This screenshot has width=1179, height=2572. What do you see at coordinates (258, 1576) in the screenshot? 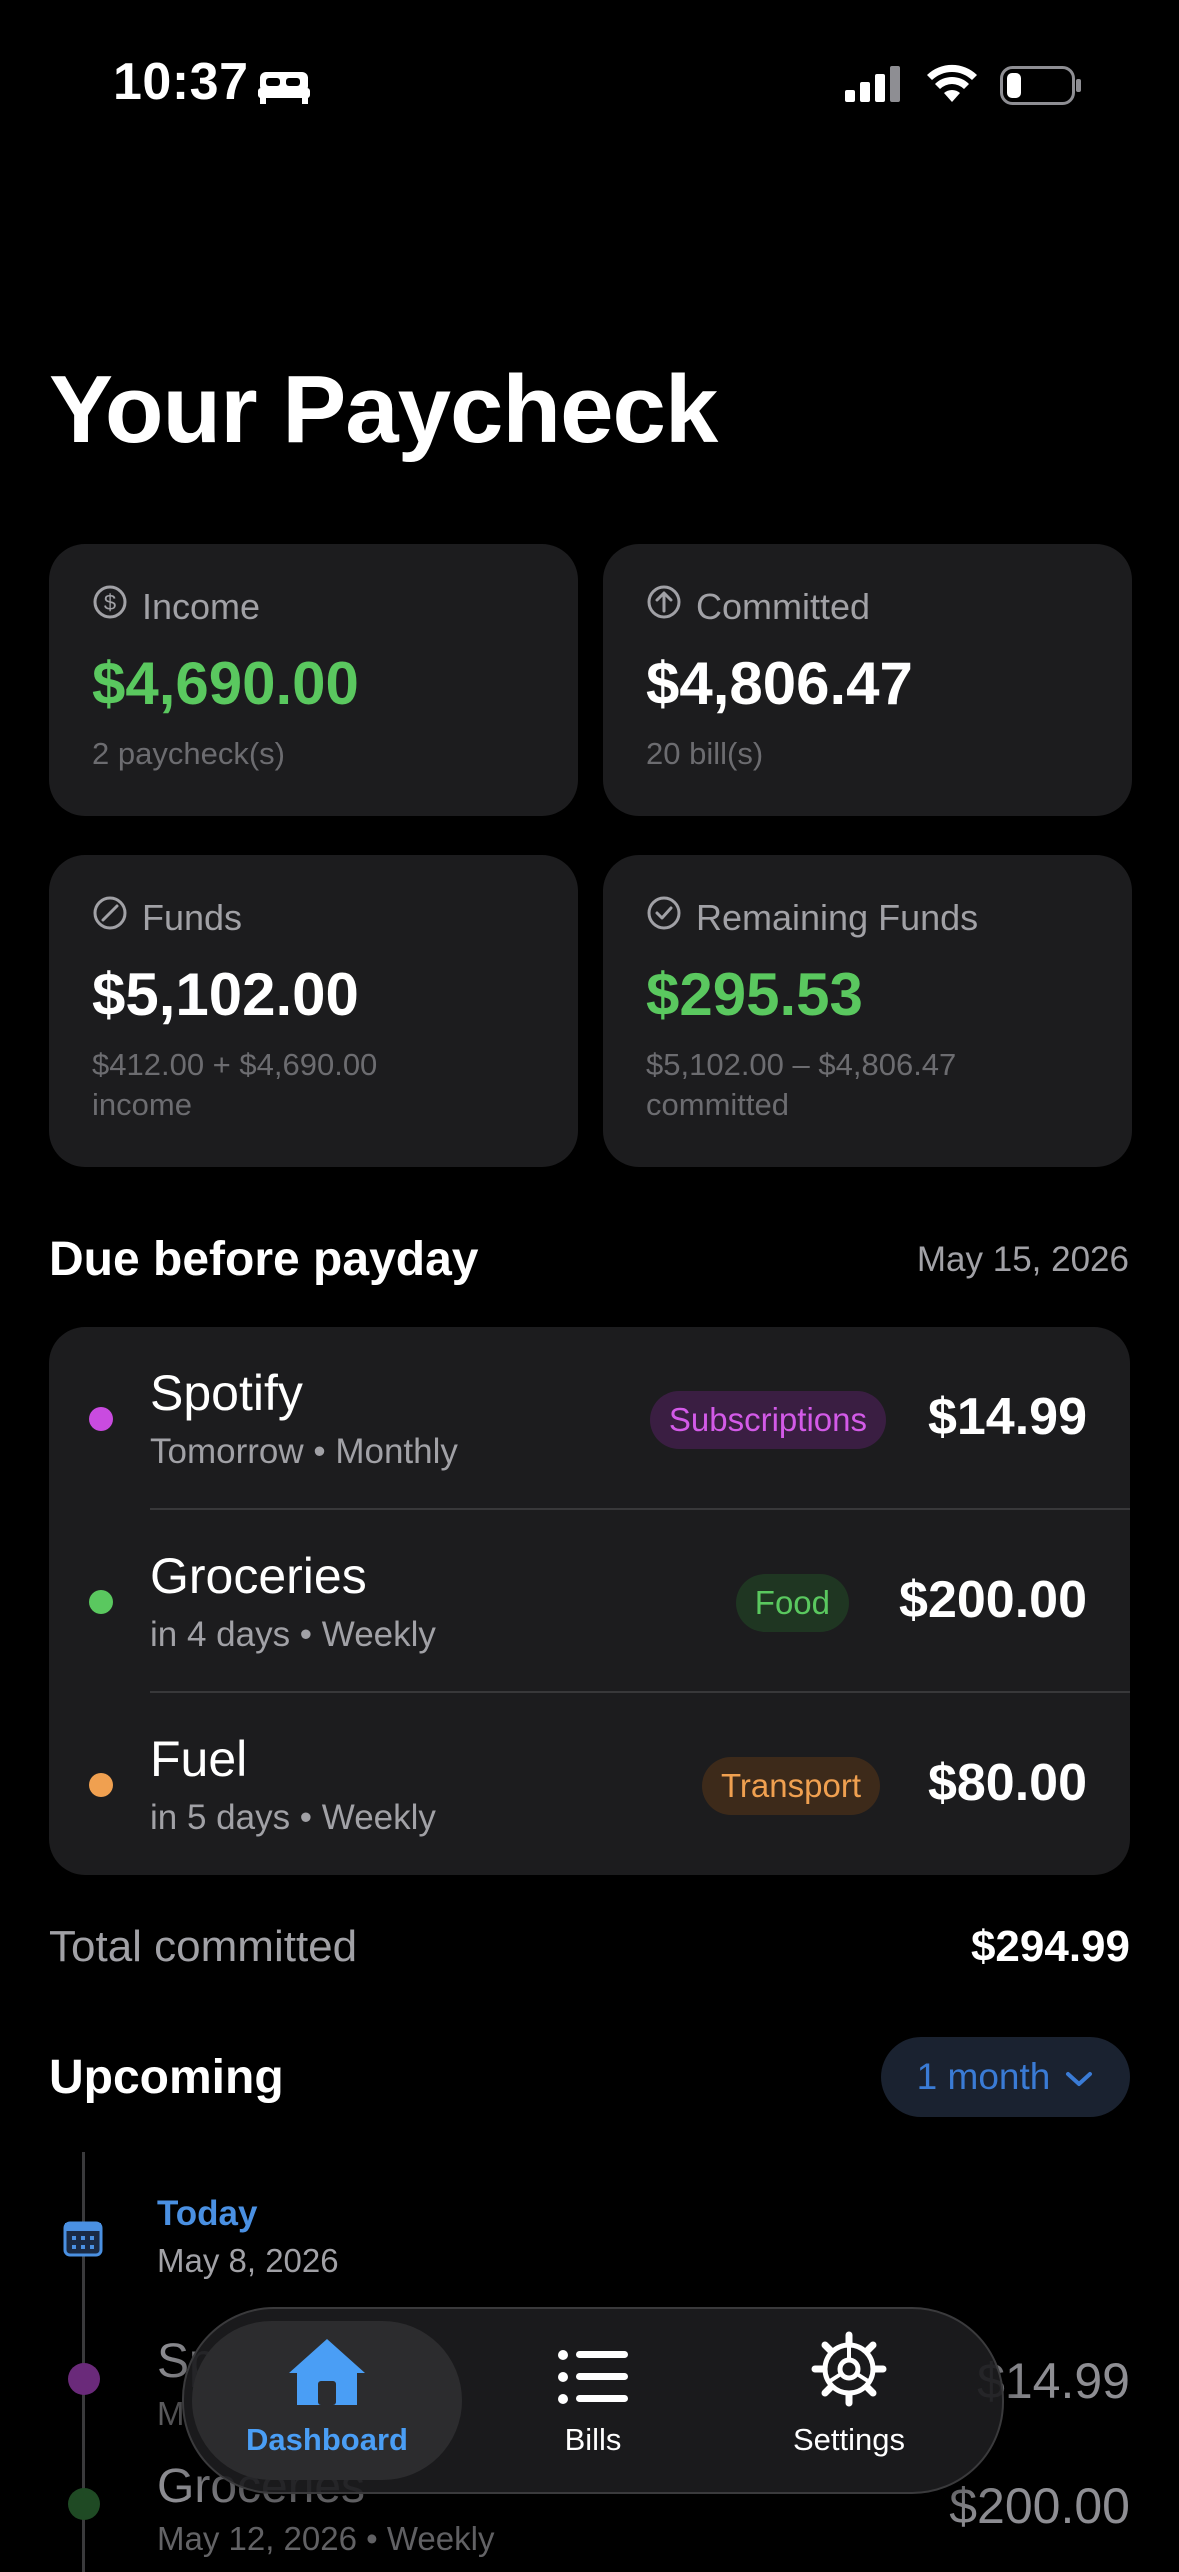
I see `bill-name: Groceries` at bounding box center [258, 1576].